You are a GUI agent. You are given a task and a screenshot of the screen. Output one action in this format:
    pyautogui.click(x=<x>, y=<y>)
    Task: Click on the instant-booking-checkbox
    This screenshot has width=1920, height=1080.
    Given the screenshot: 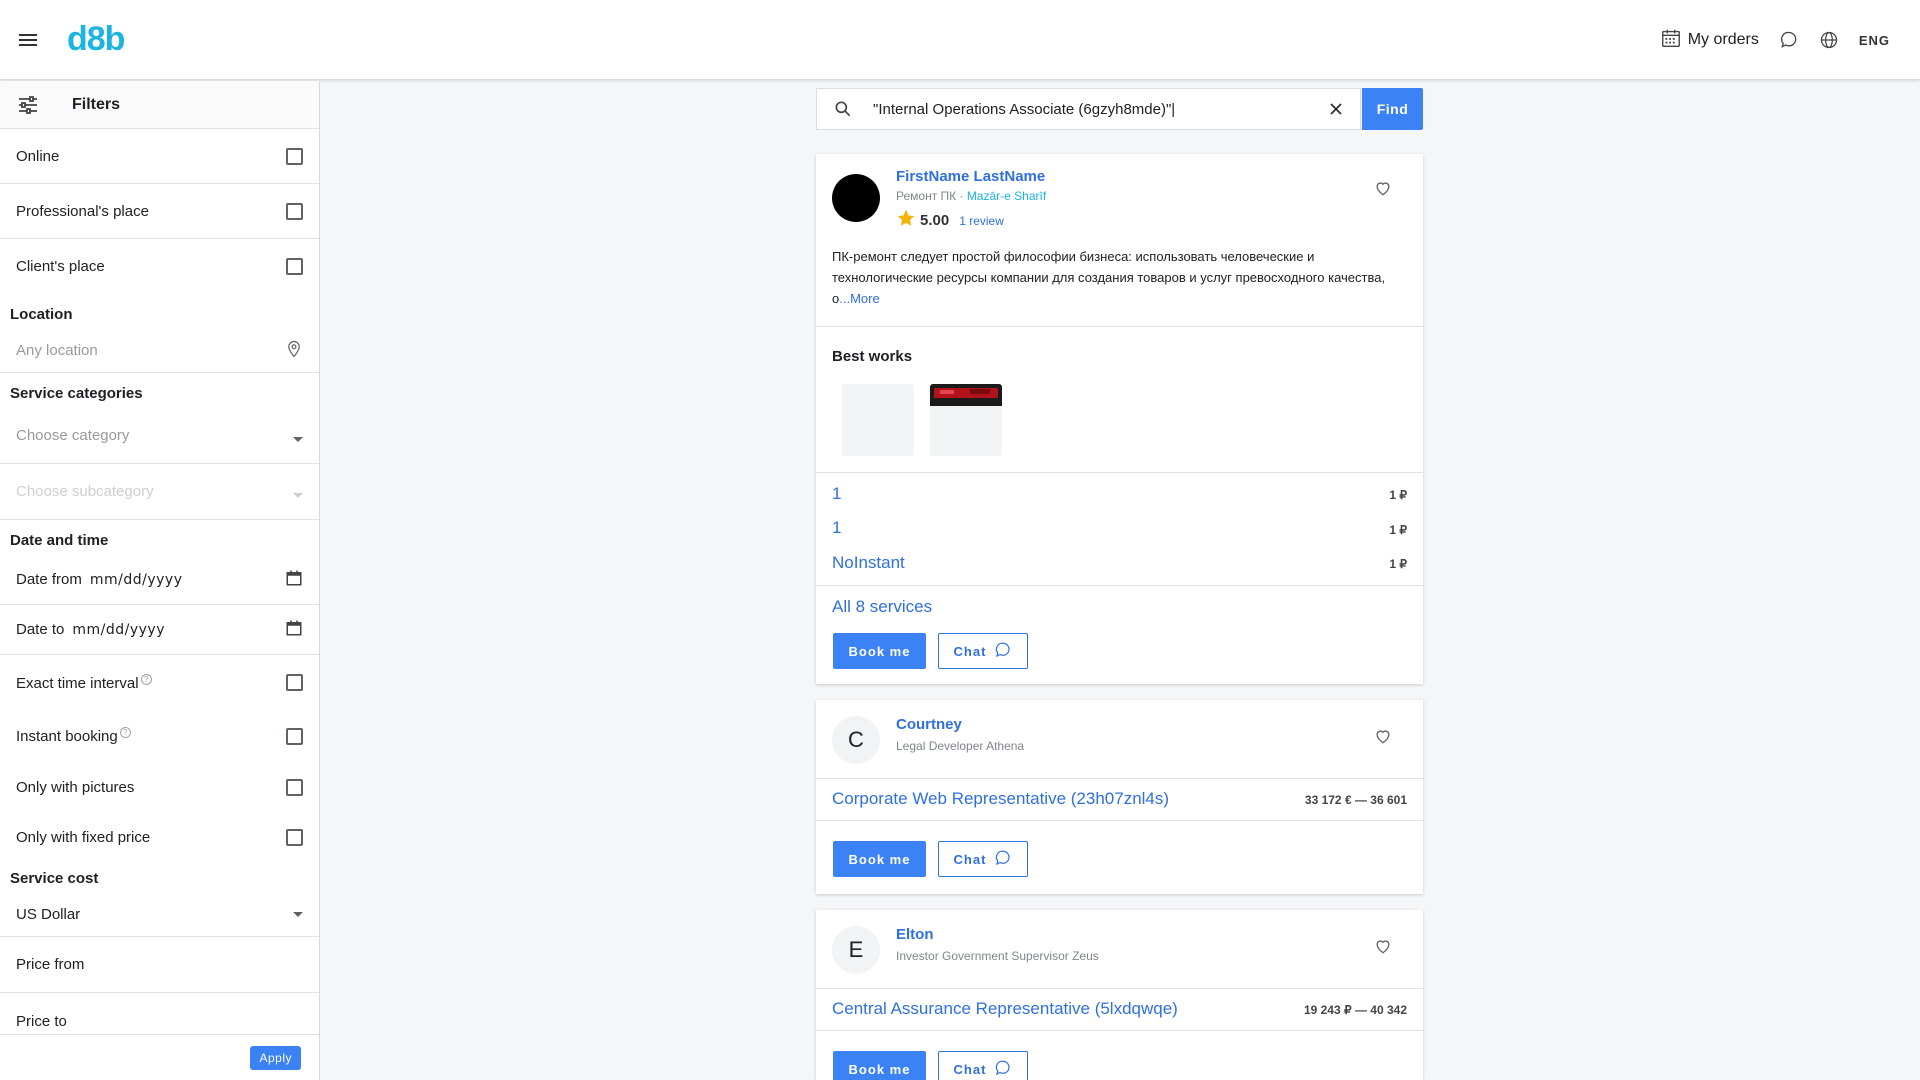 What is the action you would take?
    pyautogui.click(x=294, y=736)
    